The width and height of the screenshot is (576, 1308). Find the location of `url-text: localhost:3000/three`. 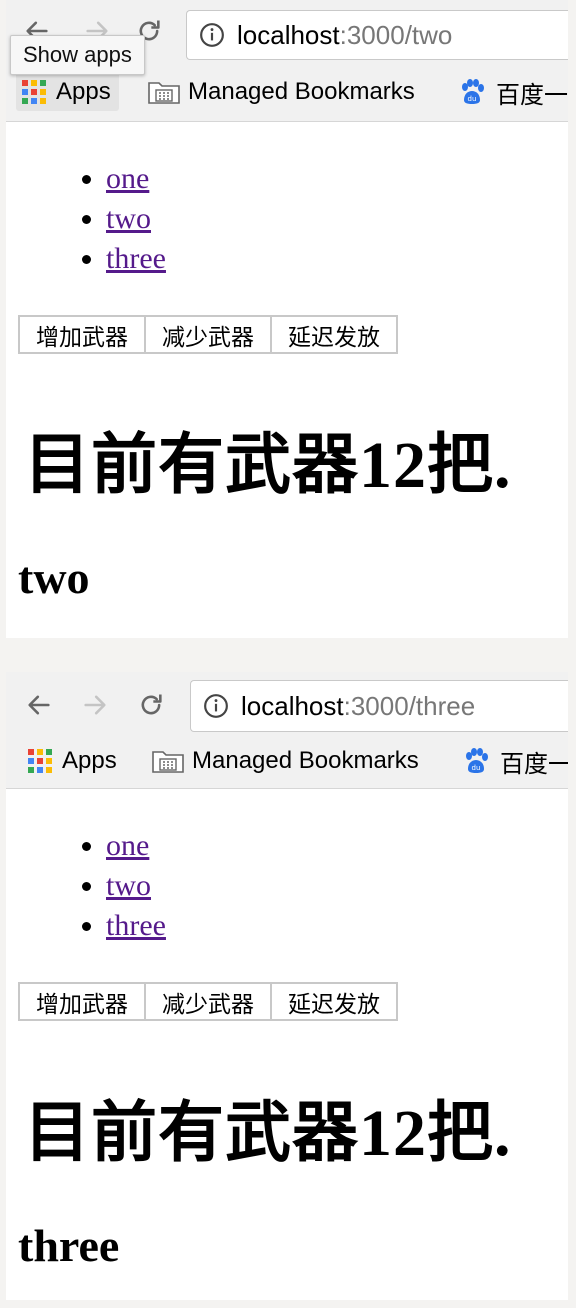

url-text: localhost:3000/three is located at coordinates (358, 706).